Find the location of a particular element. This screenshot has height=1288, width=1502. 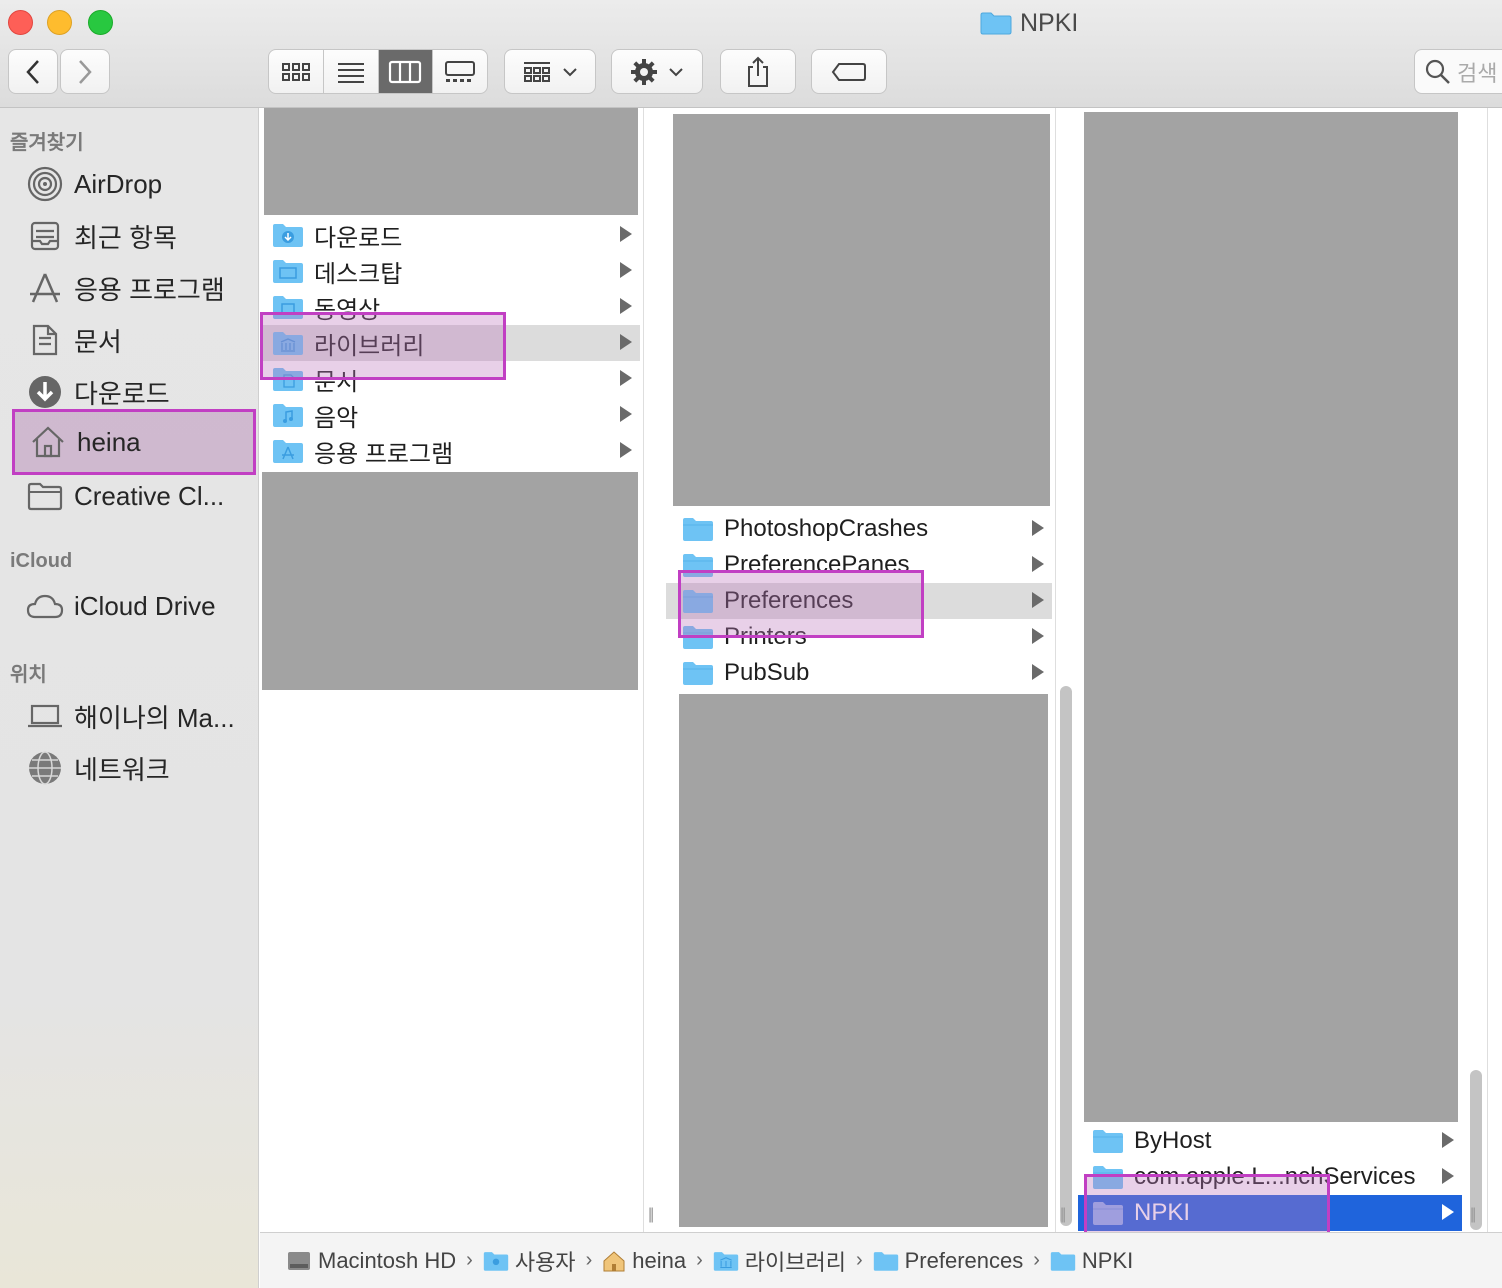

laptop-icon is located at coordinates (45, 716).